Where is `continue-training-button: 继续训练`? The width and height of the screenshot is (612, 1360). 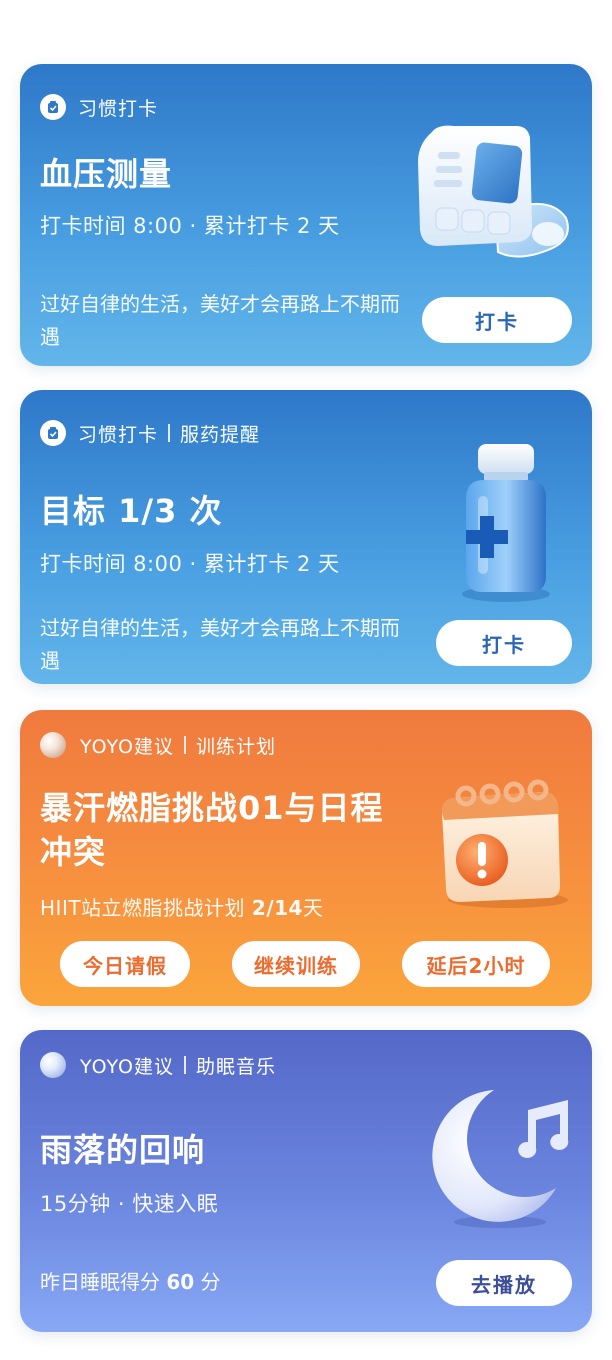 continue-training-button: 继续训练 is located at coordinates (296, 964).